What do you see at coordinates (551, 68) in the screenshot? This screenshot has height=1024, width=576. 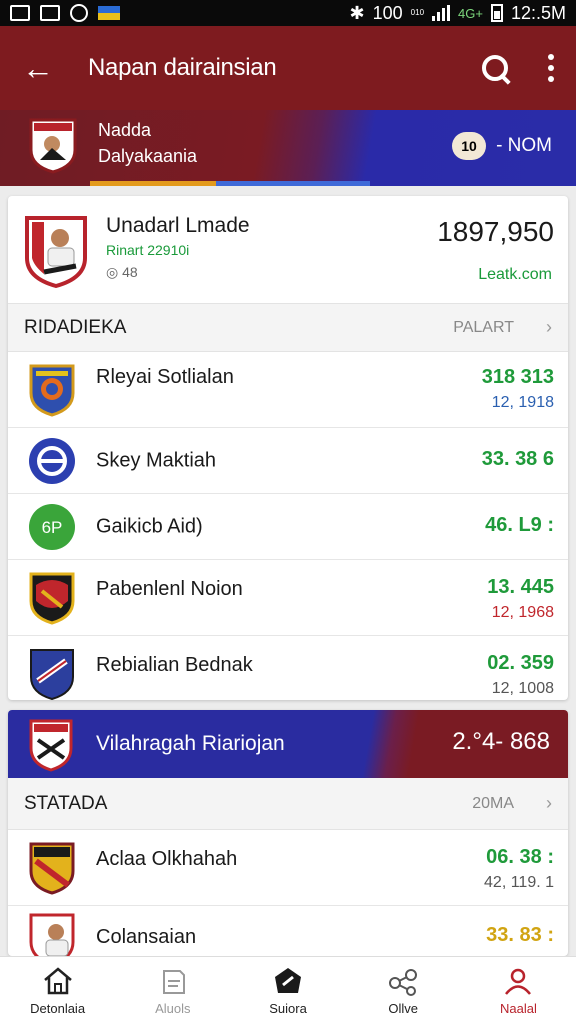 I see `more-vert-icon` at bounding box center [551, 68].